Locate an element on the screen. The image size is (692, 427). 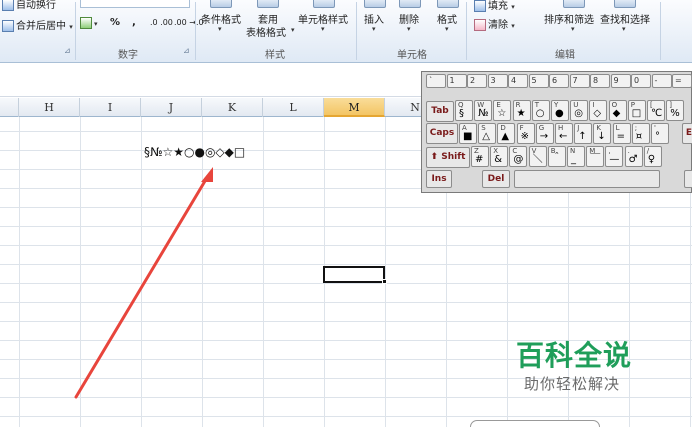
key-z: B ＾ is located at coordinates (556, 156).